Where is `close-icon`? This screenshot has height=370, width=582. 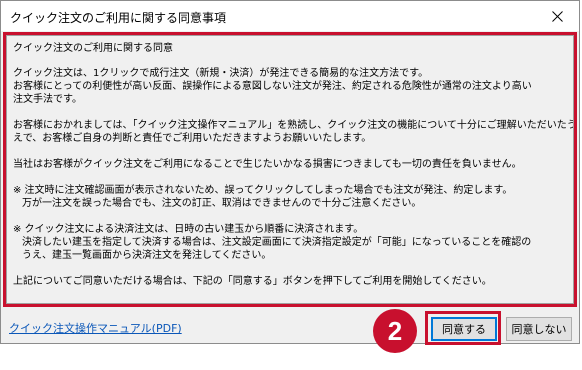
close-icon is located at coordinates (557, 16).